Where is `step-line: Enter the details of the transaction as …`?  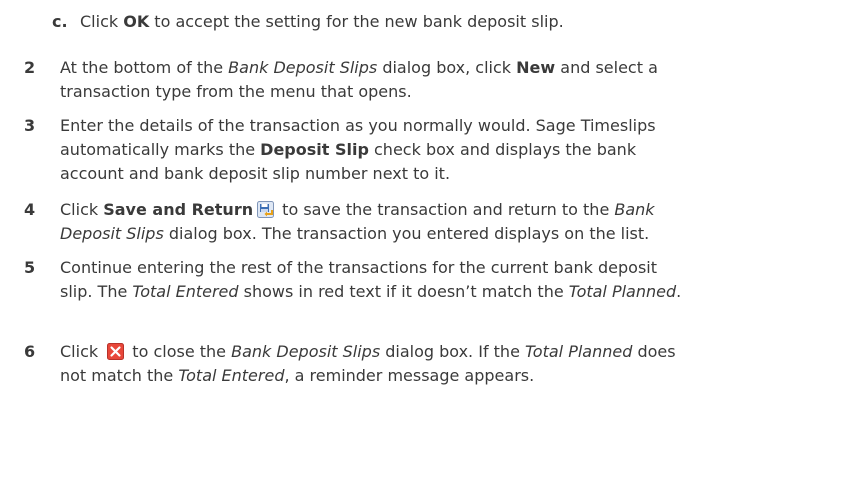 step-line: Enter the details of the transaction as … is located at coordinates (455, 126).